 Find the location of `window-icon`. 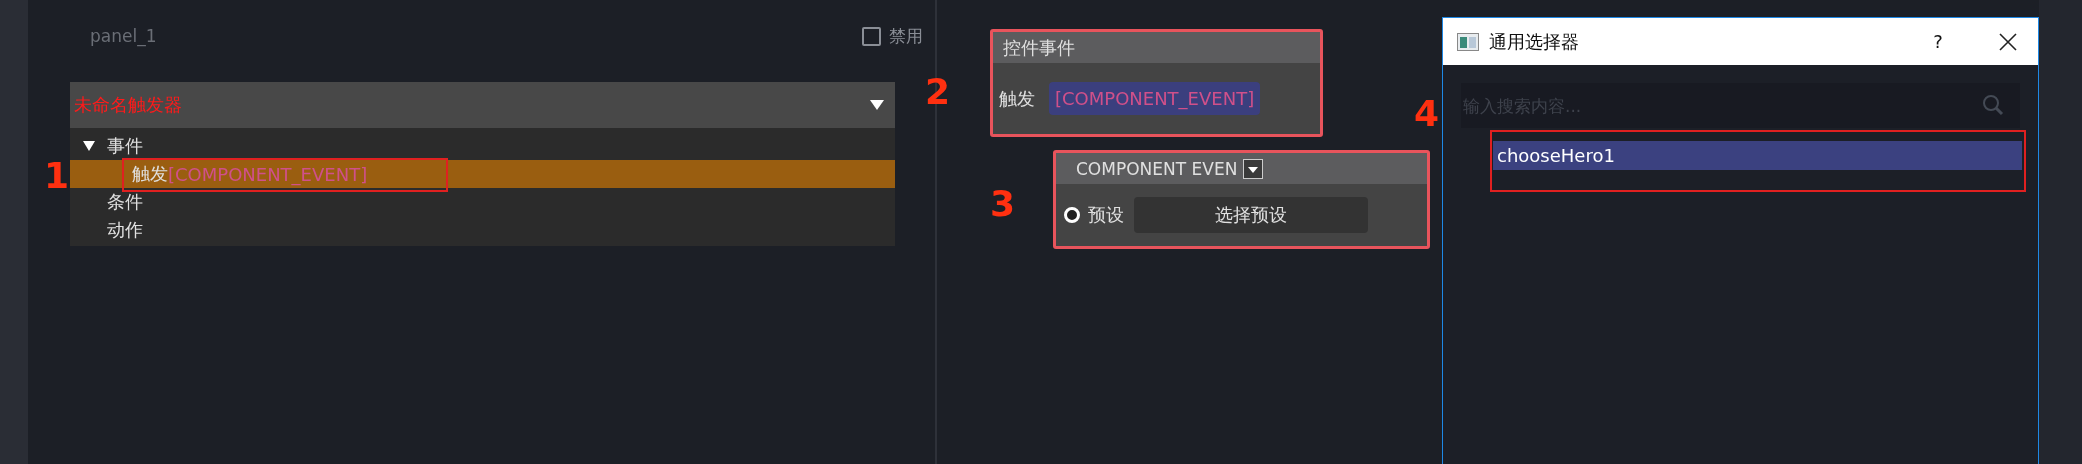

window-icon is located at coordinates (1468, 41).